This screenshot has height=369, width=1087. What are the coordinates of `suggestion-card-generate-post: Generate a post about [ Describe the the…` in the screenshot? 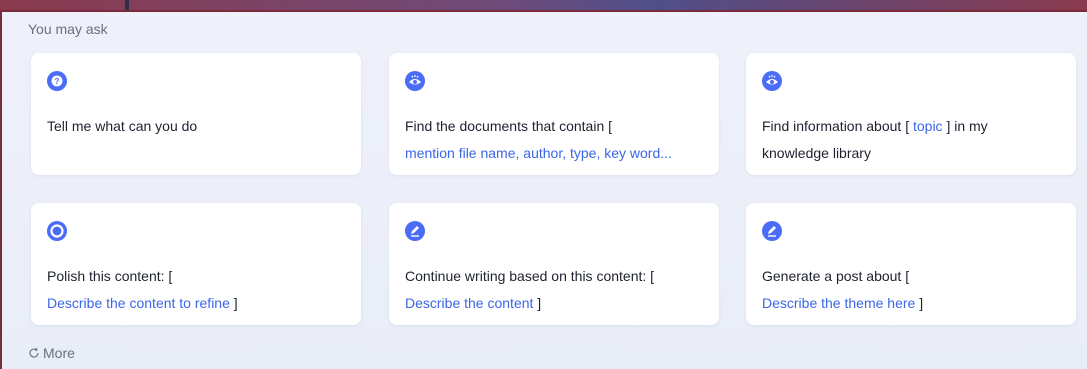 It's located at (911, 264).